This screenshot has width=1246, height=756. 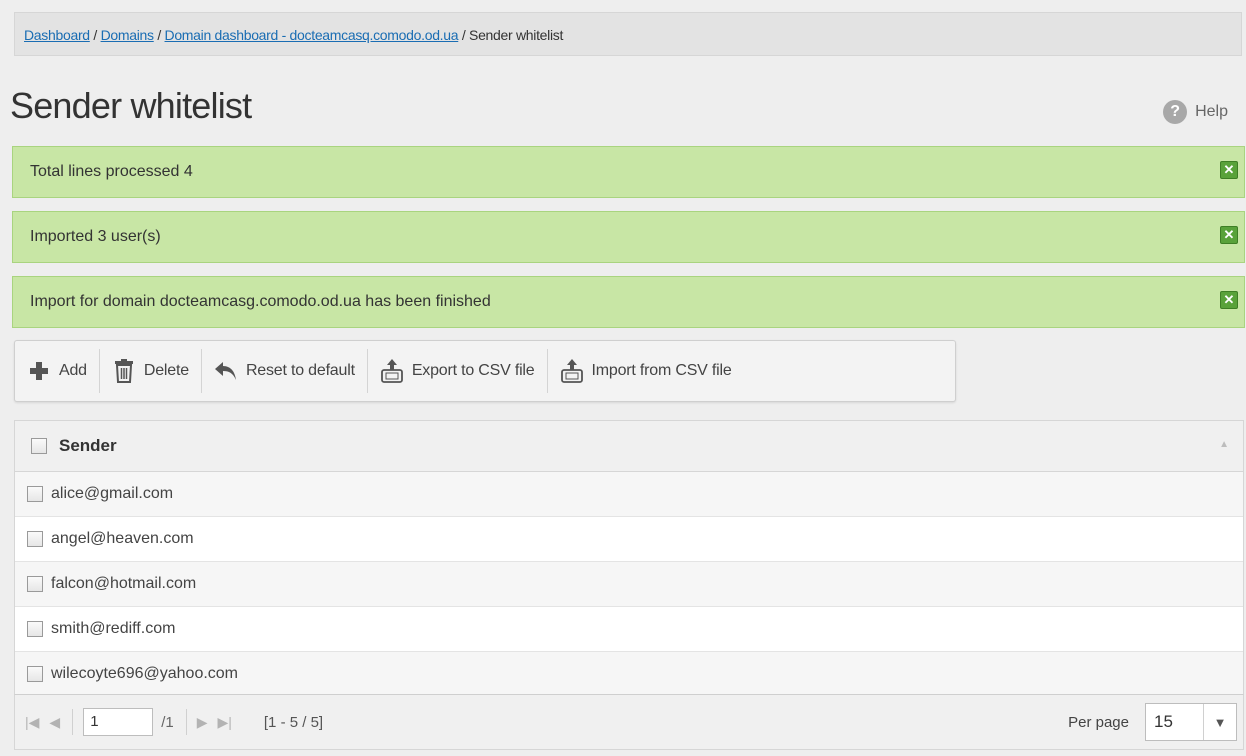 I want to click on undo-icon, so click(x=226, y=371).